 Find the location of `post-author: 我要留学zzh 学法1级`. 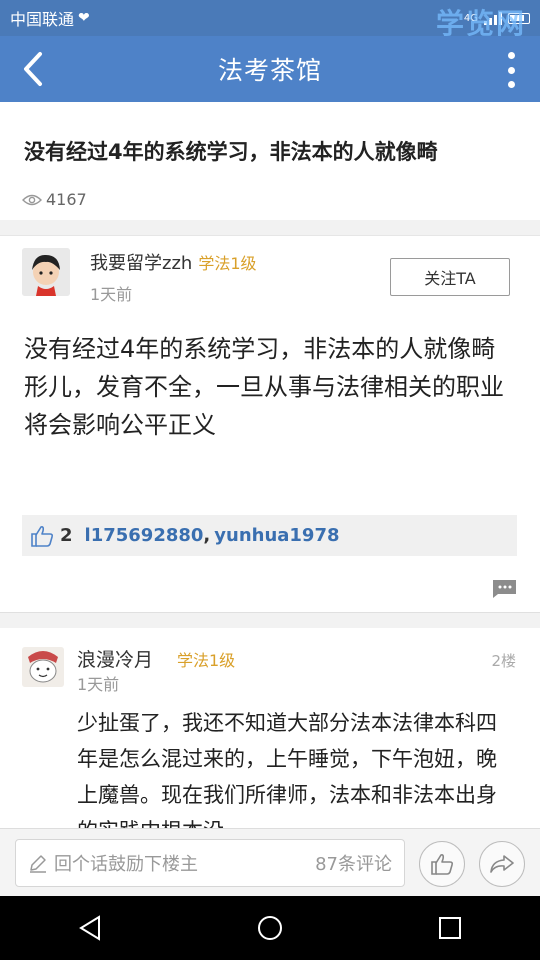

post-author: 我要留学zzh 学法1级 is located at coordinates (173, 262).